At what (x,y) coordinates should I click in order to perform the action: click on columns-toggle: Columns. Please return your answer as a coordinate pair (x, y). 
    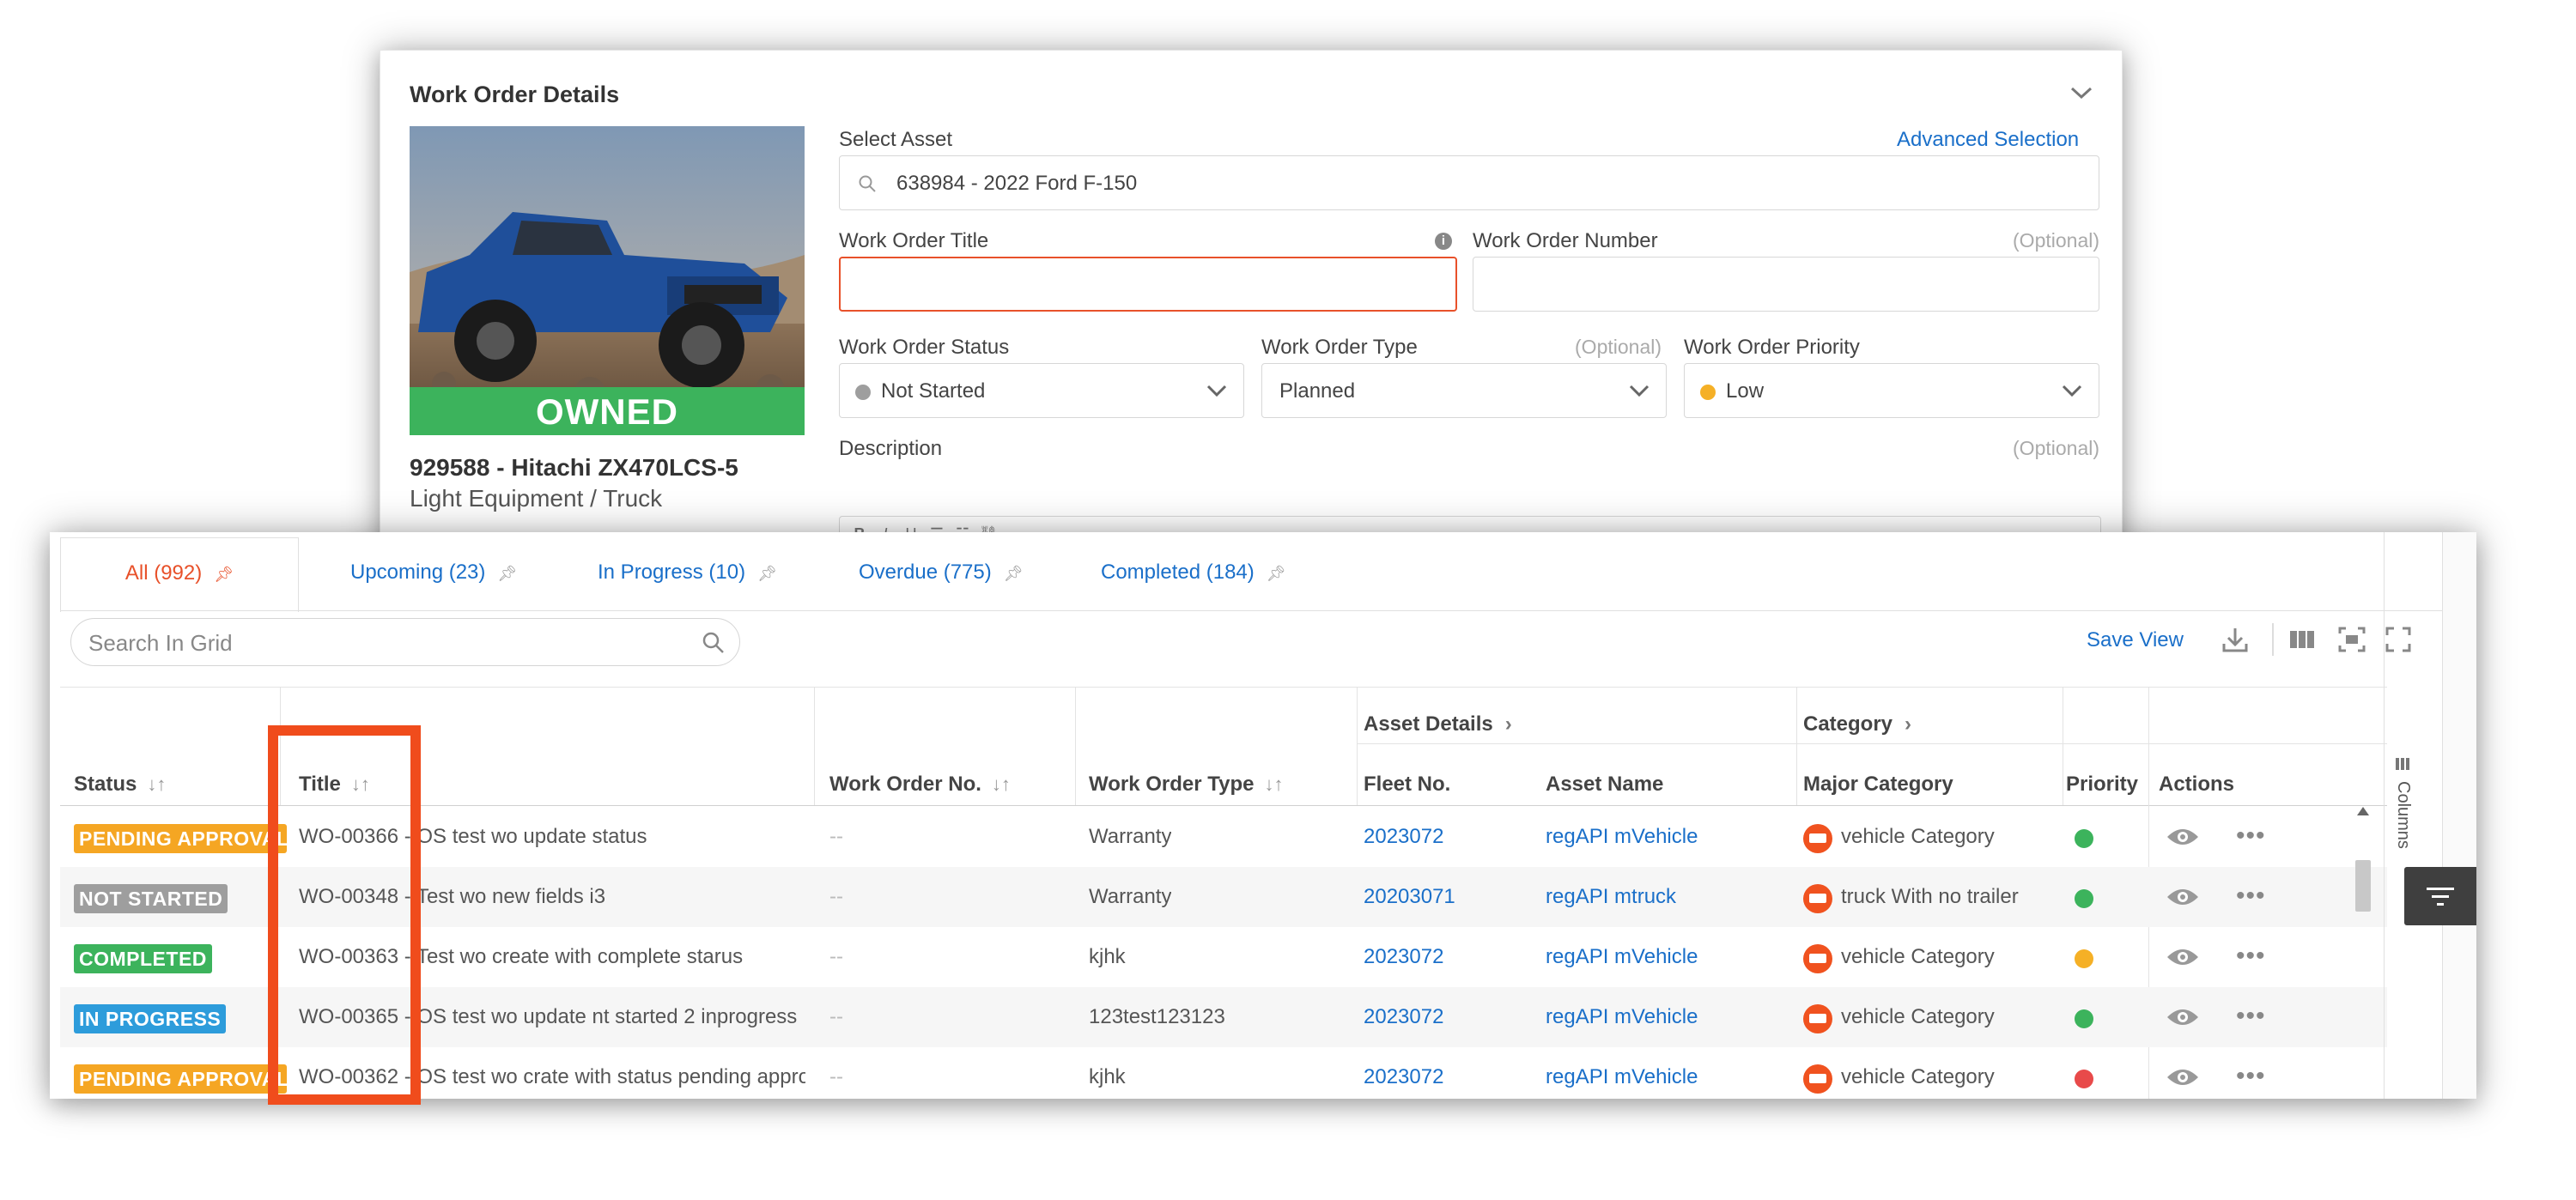
    Looking at the image, I should click on (2402, 817).